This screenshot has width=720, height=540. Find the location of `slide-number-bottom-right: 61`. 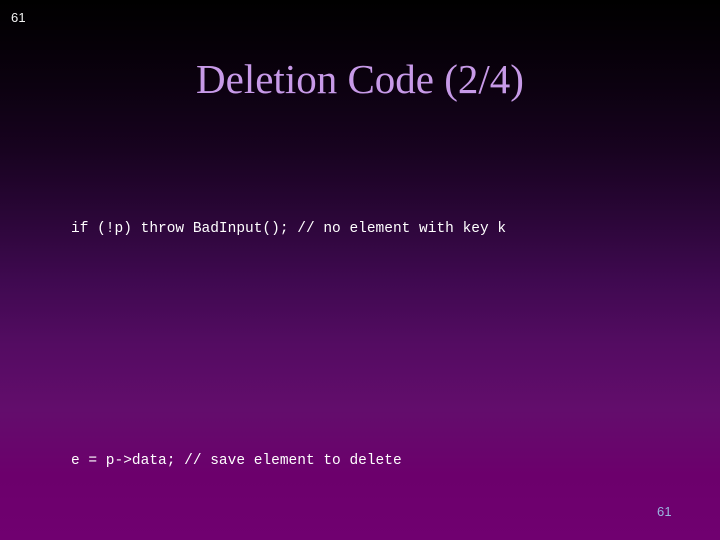

slide-number-bottom-right: 61 is located at coordinates (664, 511).